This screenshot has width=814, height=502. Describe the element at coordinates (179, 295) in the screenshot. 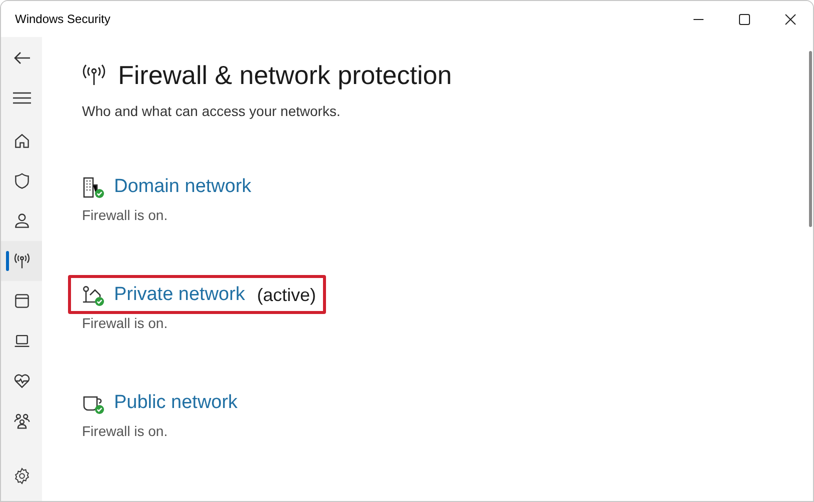

I see `network-link: Private network` at that location.